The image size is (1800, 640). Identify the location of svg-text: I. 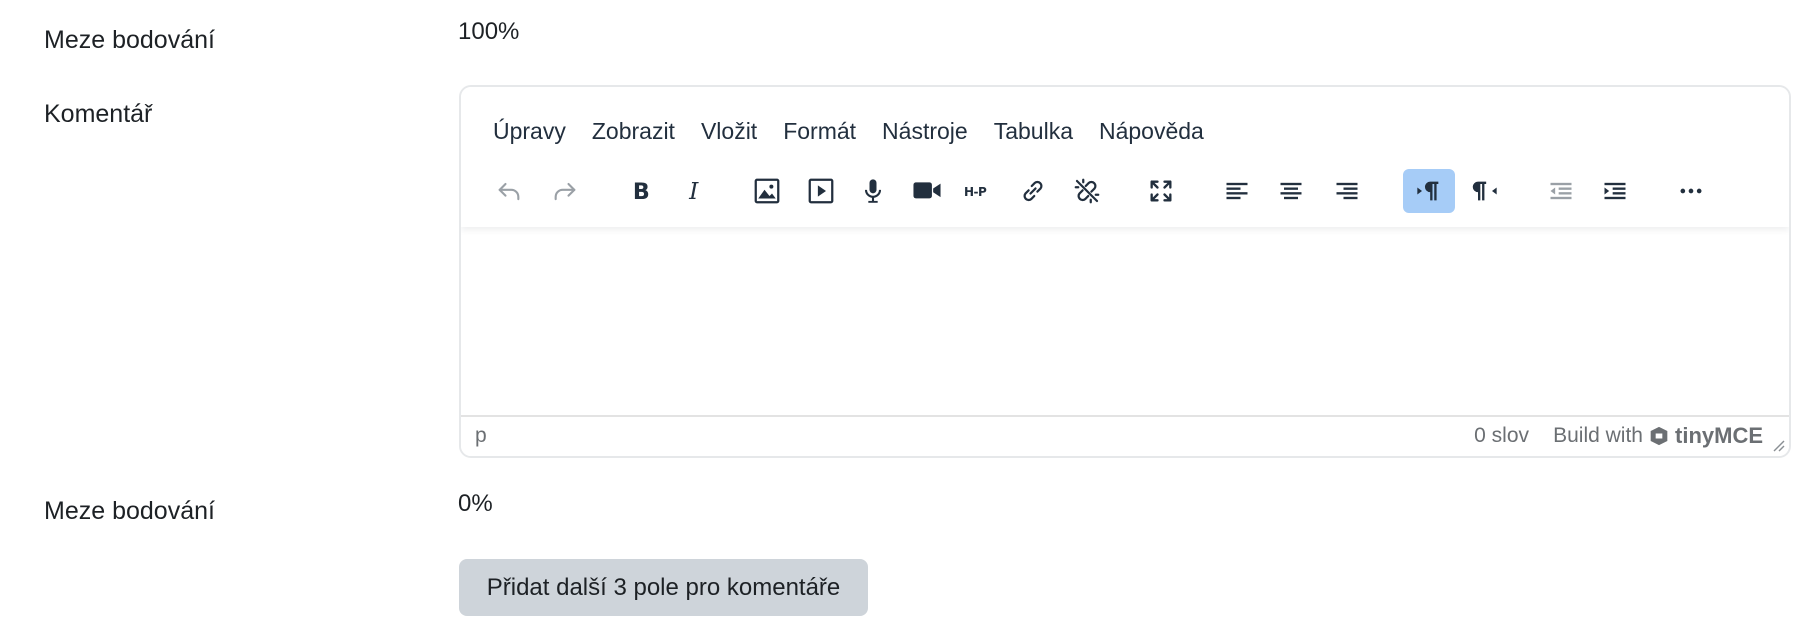
(693, 191).